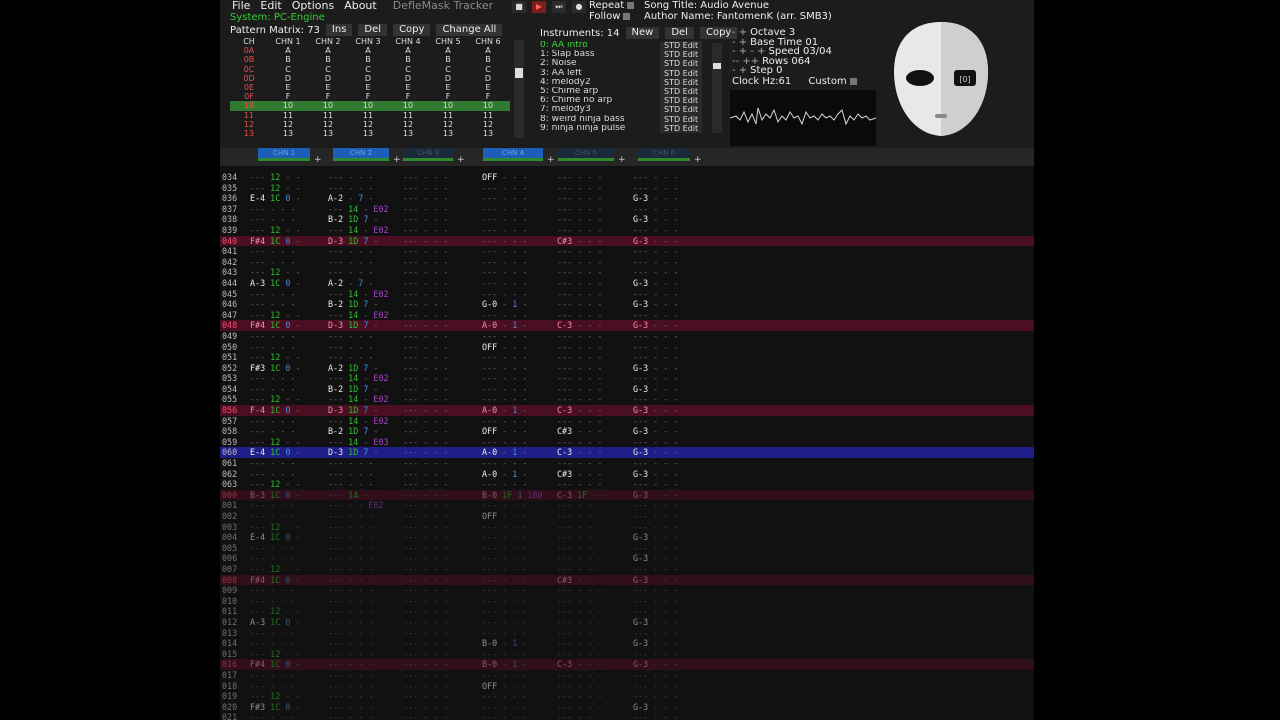 The width and height of the screenshot is (1280, 720). Describe the element at coordinates (448, 87) in the screenshot. I see `matrix-cell: E` at that location.